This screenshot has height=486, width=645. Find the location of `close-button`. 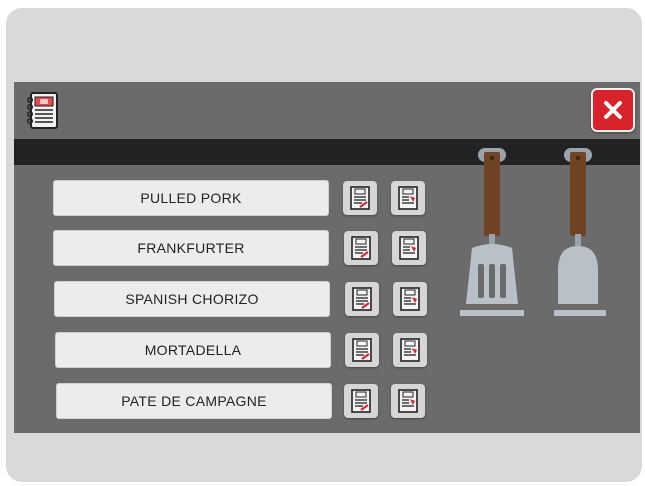

close-button is located at coordinates (613, 110).